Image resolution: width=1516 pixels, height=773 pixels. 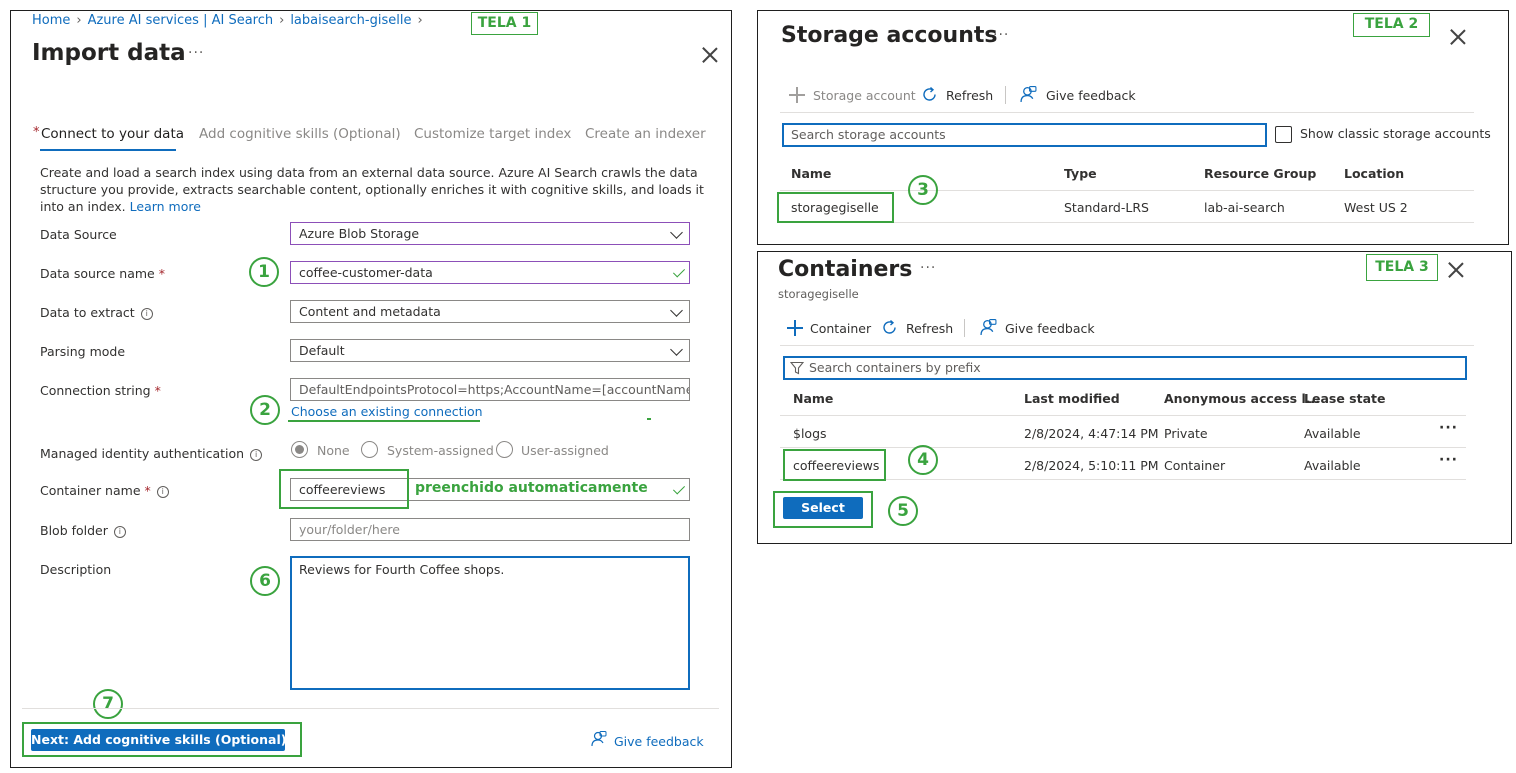 What do you see at coordinates (78, 234) in the screenshot?
I see `data-source-label: Data Source` at bounding box center [78, 234].